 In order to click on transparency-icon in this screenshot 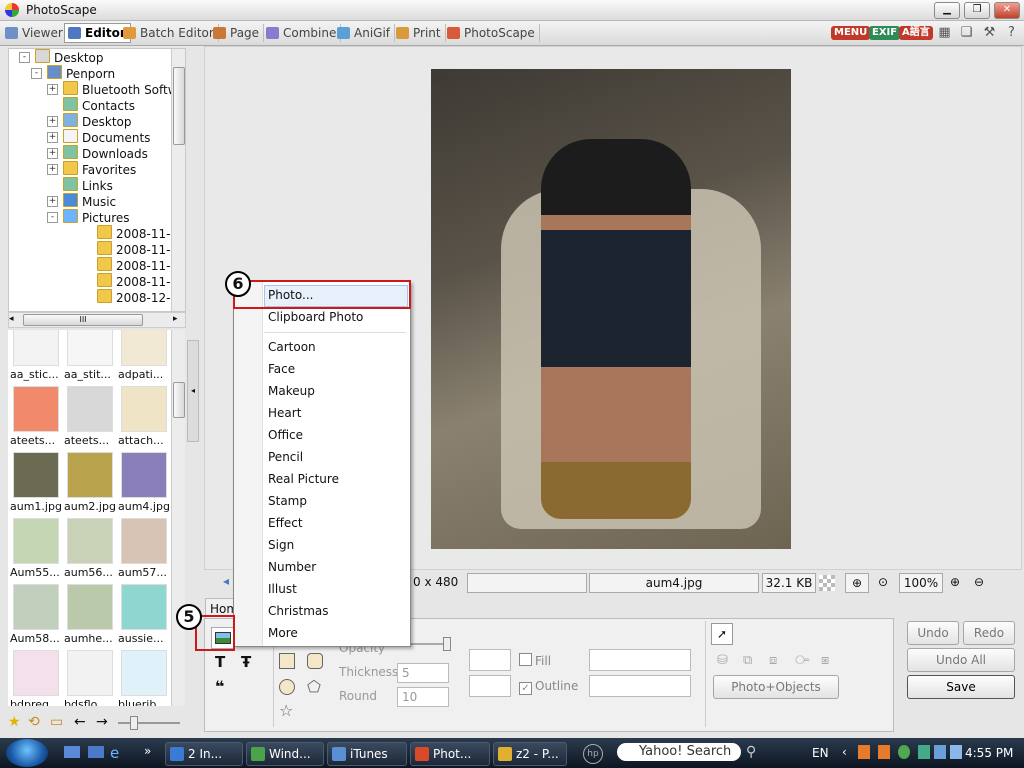, I will do `click(827, 583)`.